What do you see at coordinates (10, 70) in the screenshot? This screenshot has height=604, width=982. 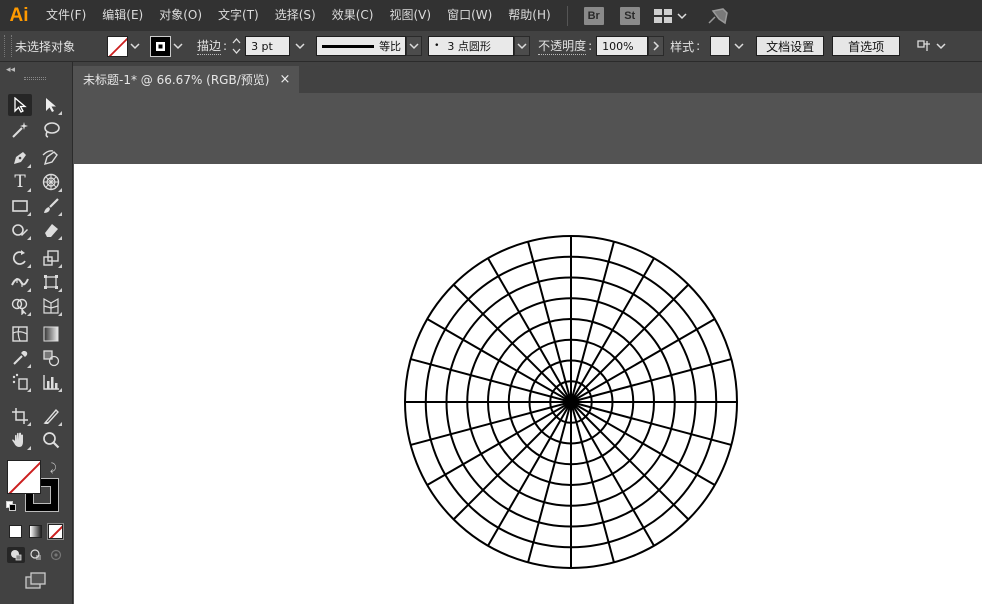 I see `collapse-panel-icon: ◂◂` at bounding box center [10, 70].